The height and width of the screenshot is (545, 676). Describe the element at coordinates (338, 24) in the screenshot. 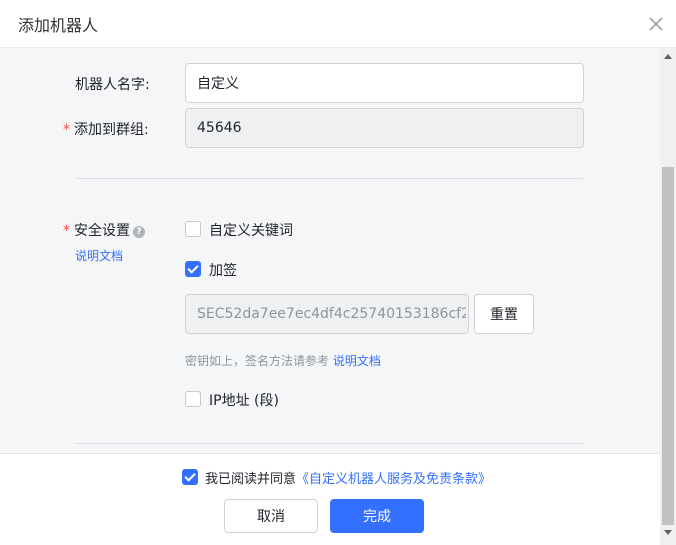

I see `dialog-header: 添加机器人` at that location.